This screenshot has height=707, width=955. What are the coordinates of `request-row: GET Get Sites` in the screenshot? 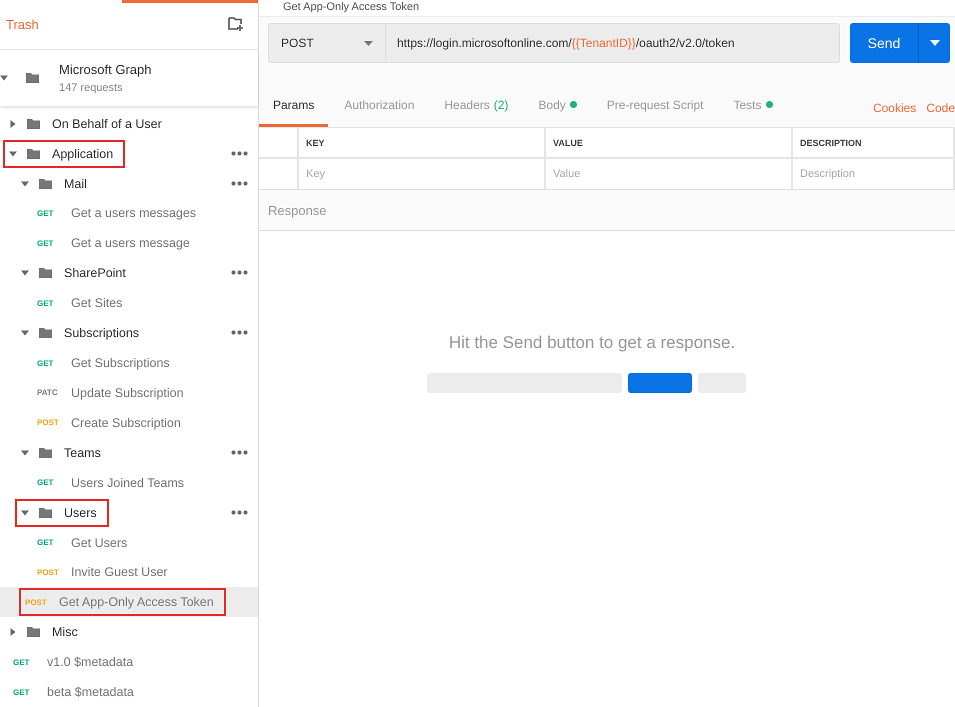 It's located at (129, 303).